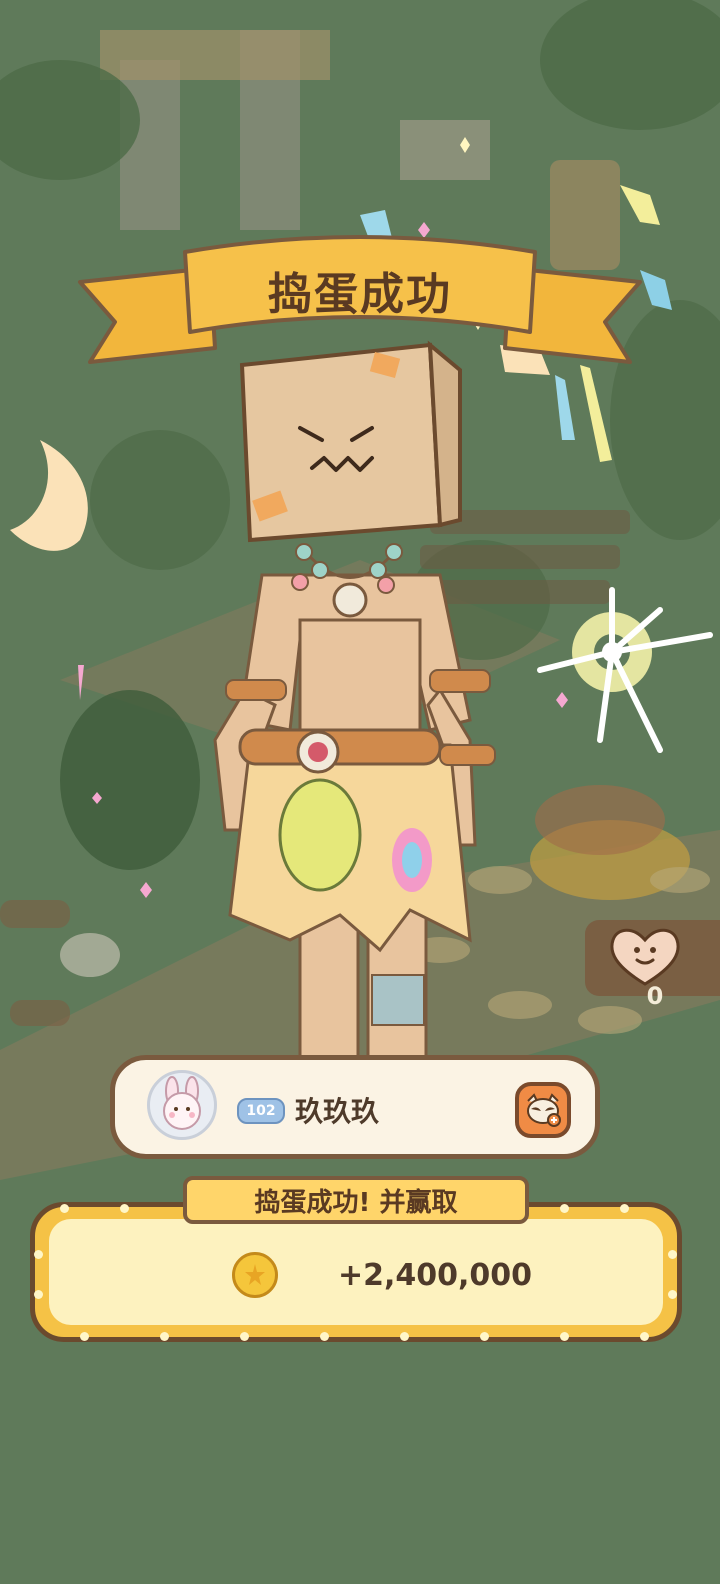 The image size is (720, 1584). I want to click on success-title: 捣蛋成功, so click(360, 294).